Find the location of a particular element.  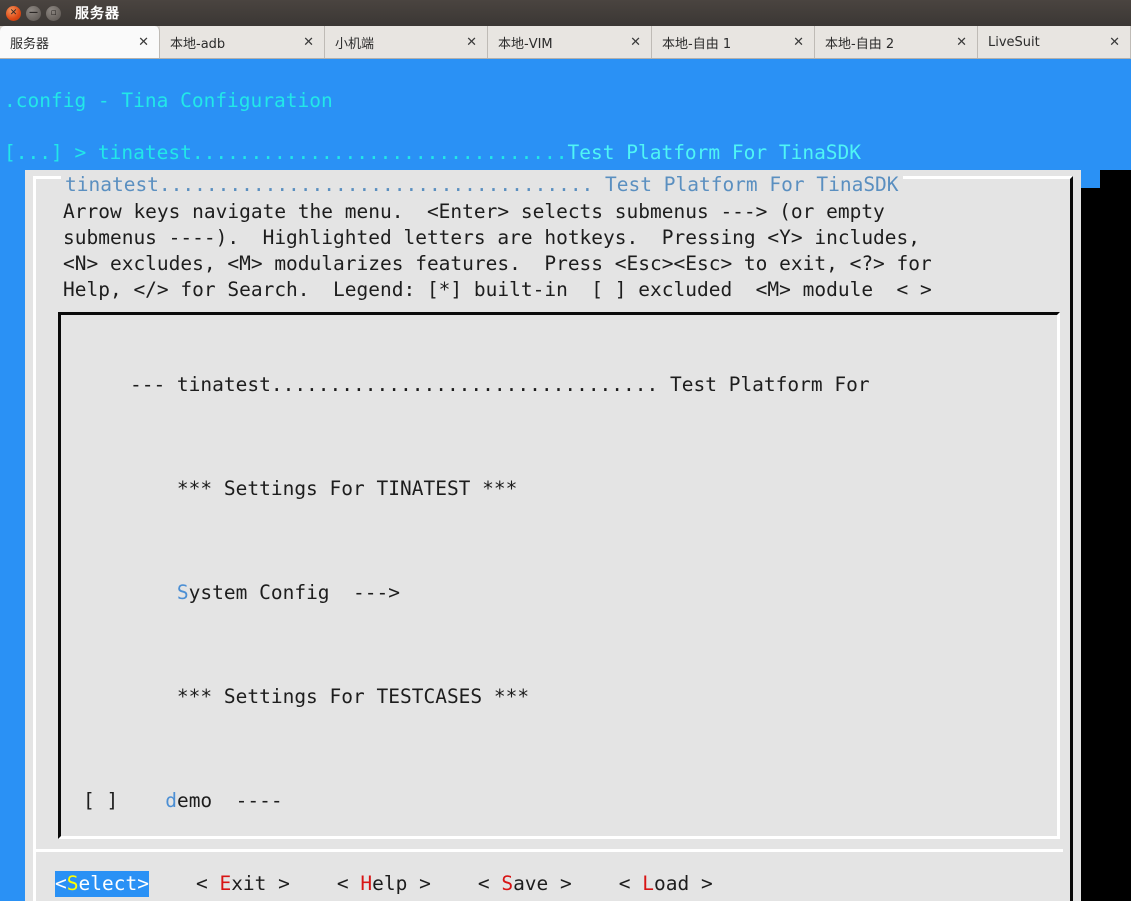

tab-label: 本地-自由 1 is located at coordinates (697, 44).